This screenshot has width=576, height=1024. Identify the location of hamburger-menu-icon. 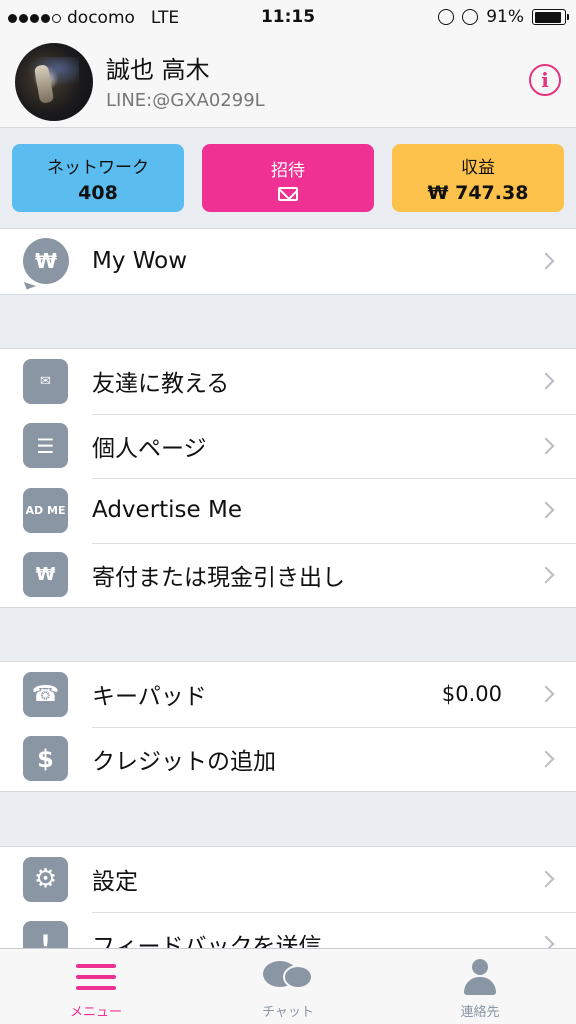
(96, 977).